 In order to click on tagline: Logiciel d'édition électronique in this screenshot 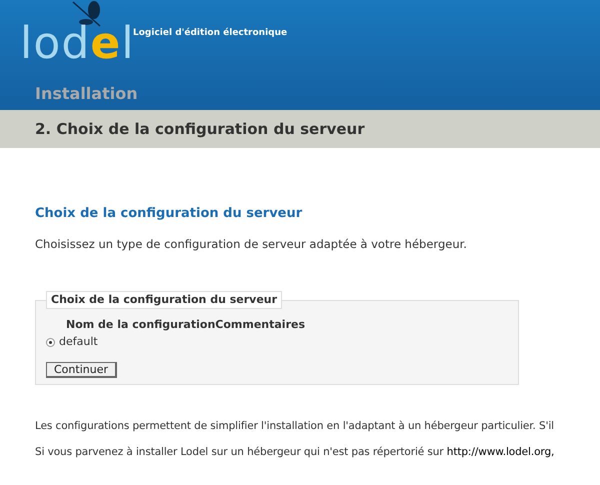, I will do `click(210, 33)`.